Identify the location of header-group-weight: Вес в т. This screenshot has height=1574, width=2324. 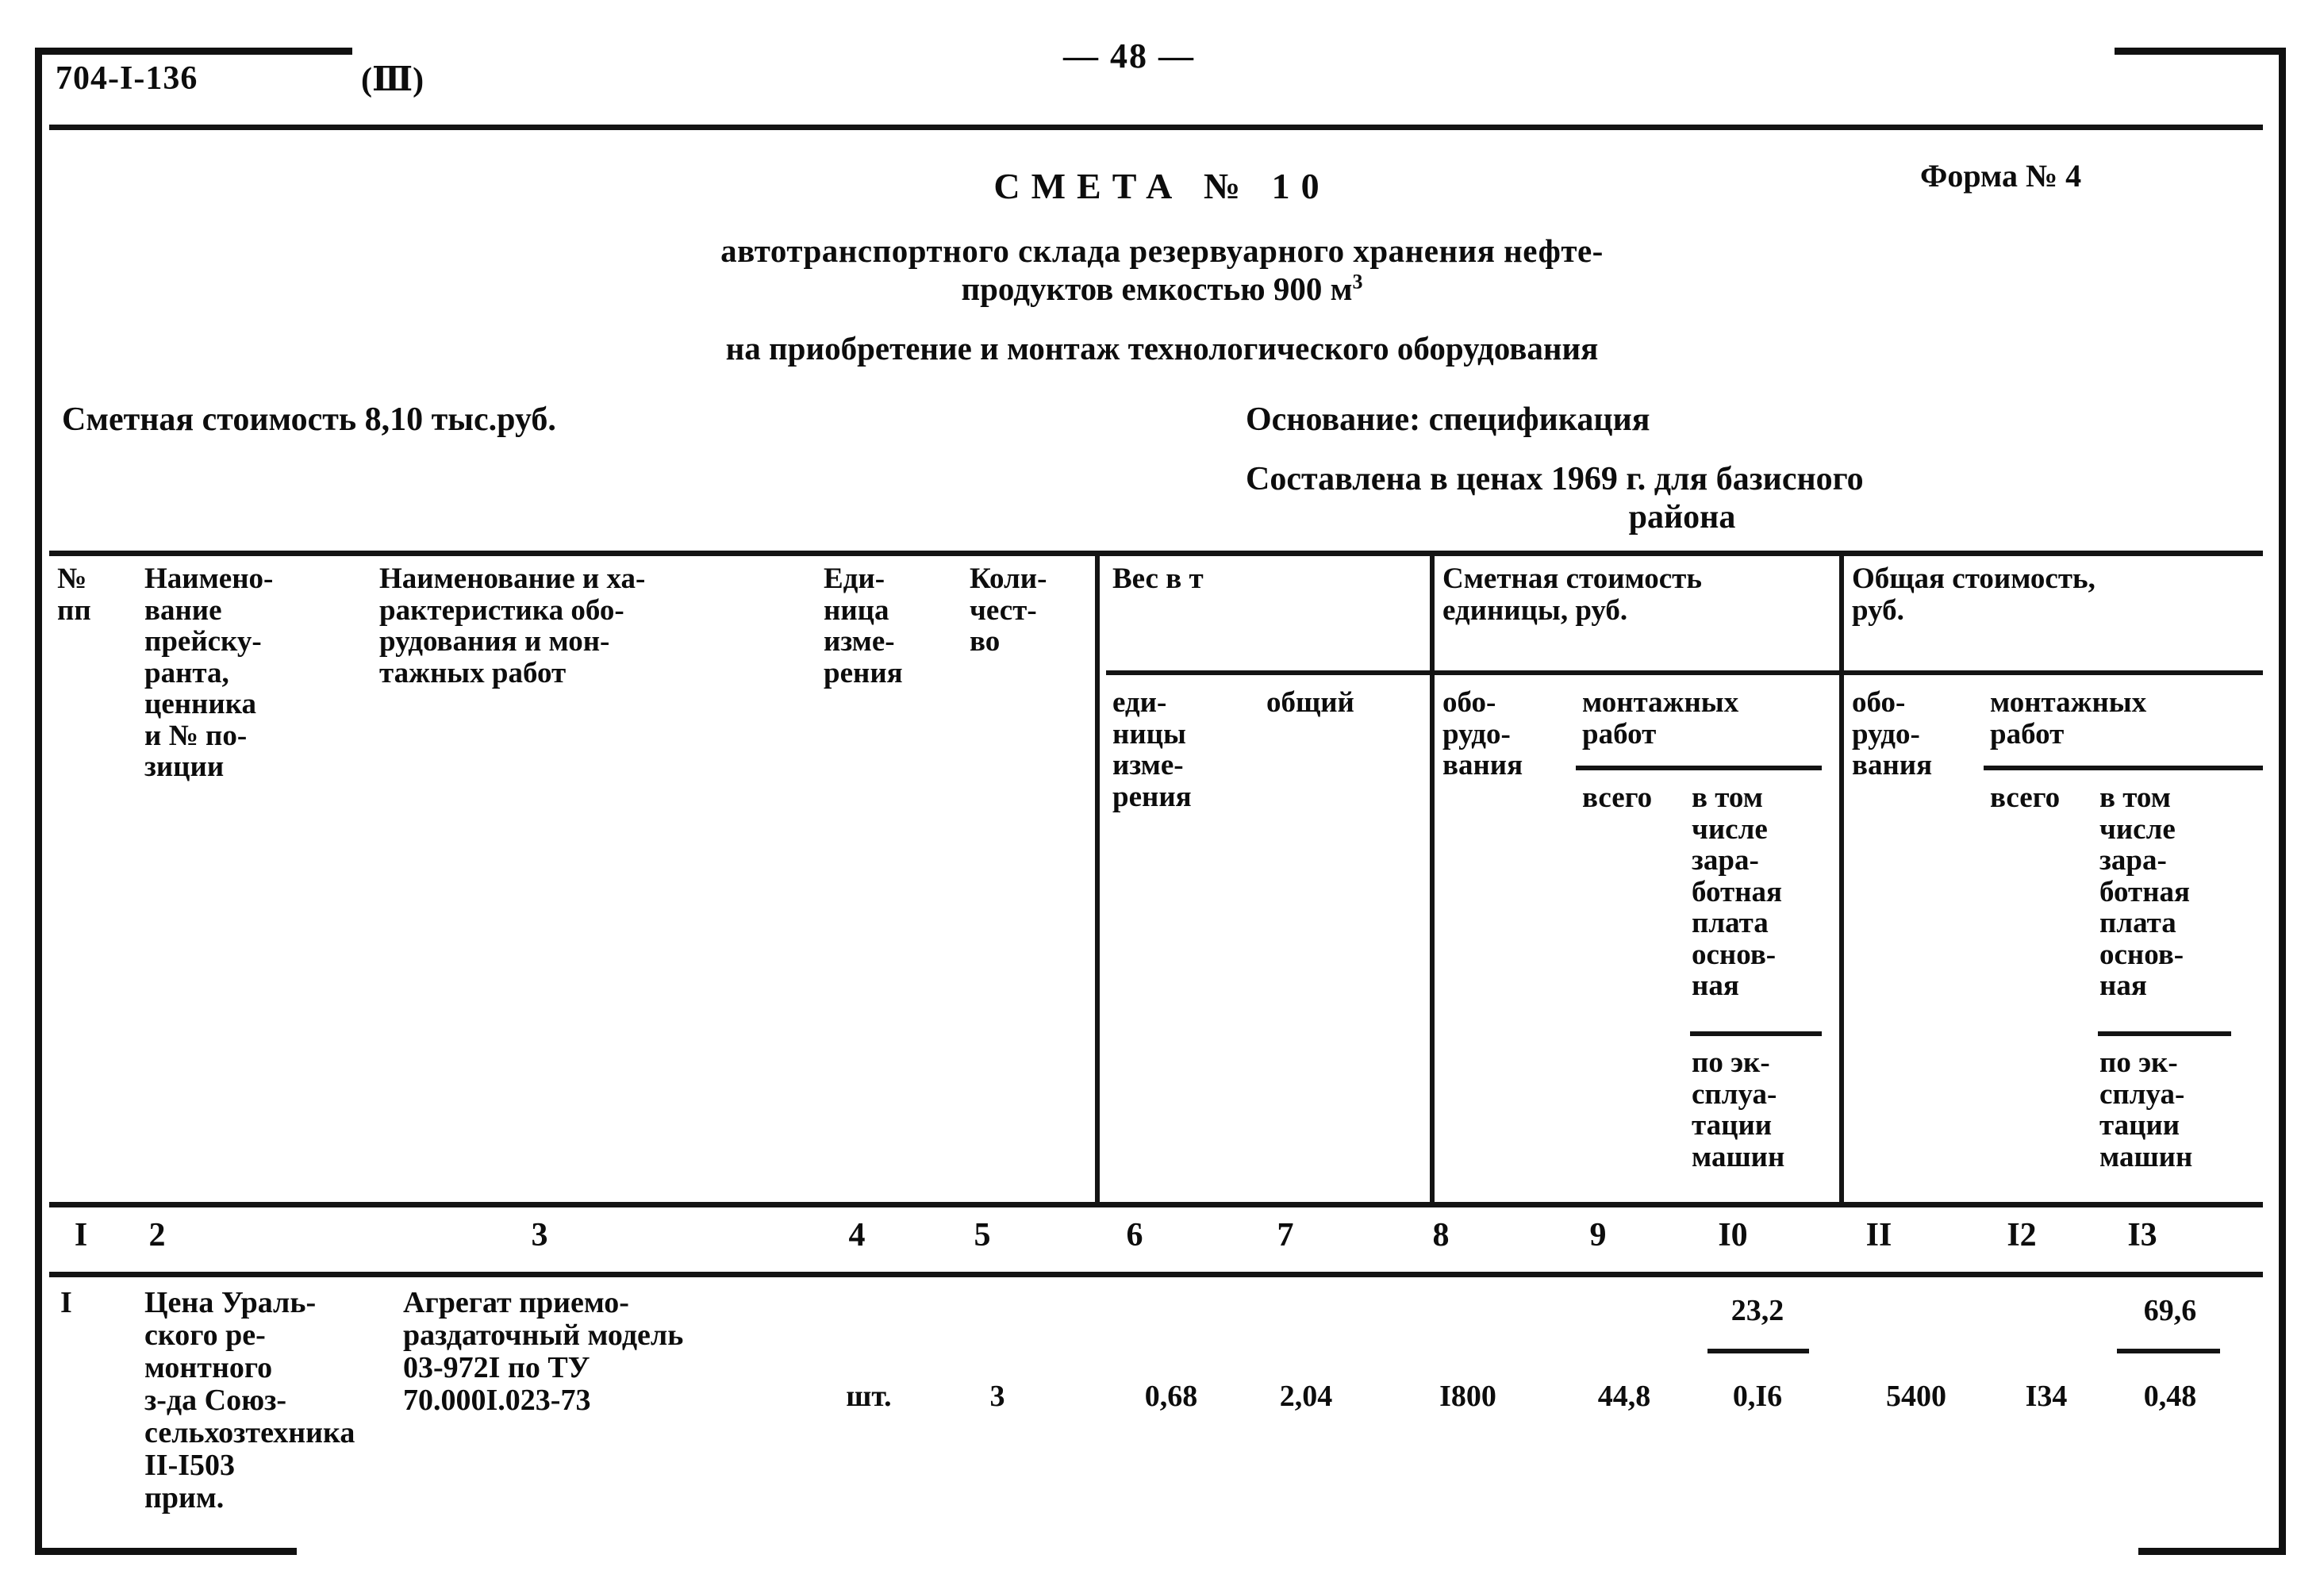
(1158, 578).